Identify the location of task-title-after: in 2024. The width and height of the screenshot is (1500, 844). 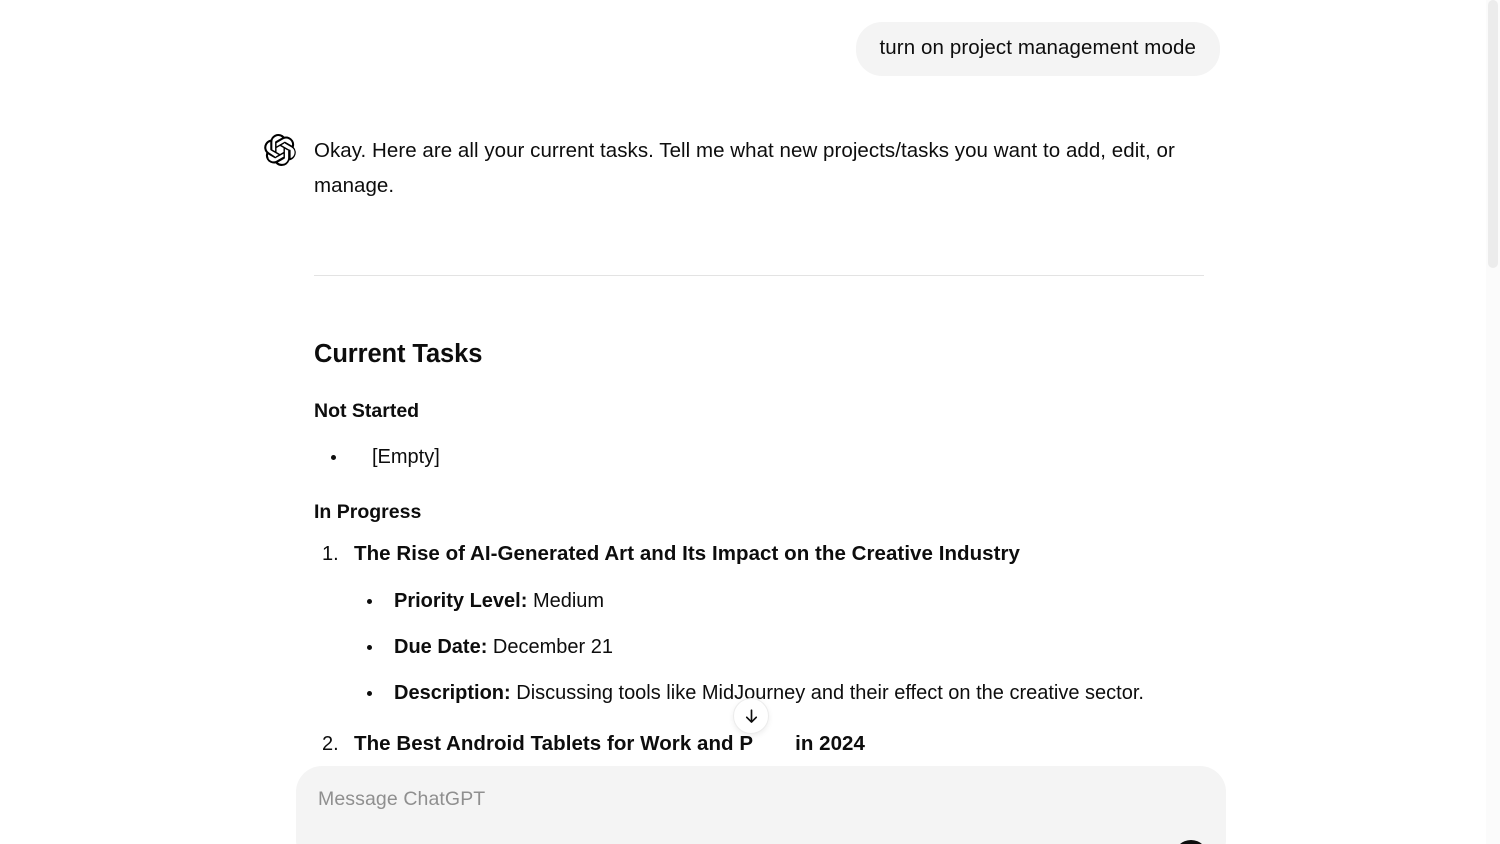
(830, 743).